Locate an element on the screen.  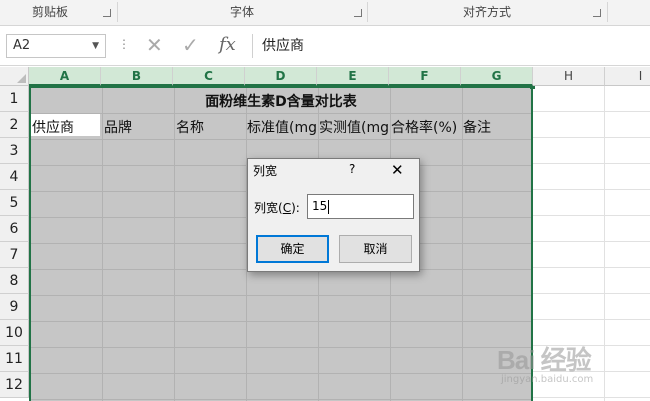
row-header-6: 6 is located at coordinates (14, 229).